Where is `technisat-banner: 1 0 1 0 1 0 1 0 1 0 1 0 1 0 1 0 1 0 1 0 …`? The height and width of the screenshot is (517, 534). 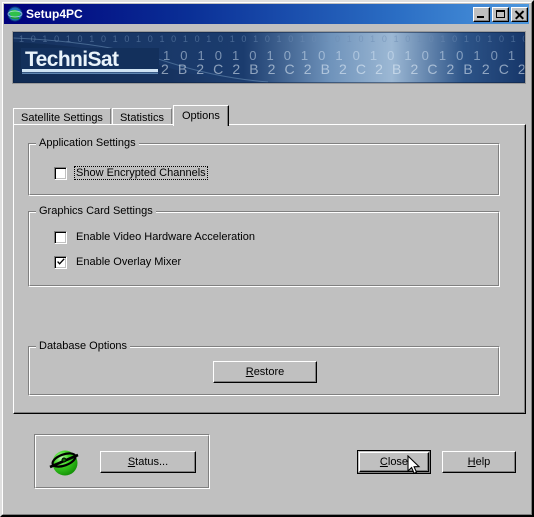 technisat-banner: 1 0 1 0 1 0 1 0 1 0 1 0 1 0 1 0 1 0 1 0 … is located at coordinates (269, 57).